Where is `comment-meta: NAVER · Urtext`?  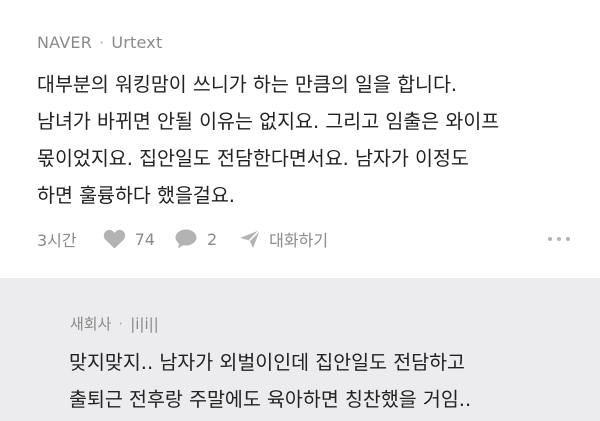
comment-meta: NAVER · Urtext is located at coordinates (99, 42).